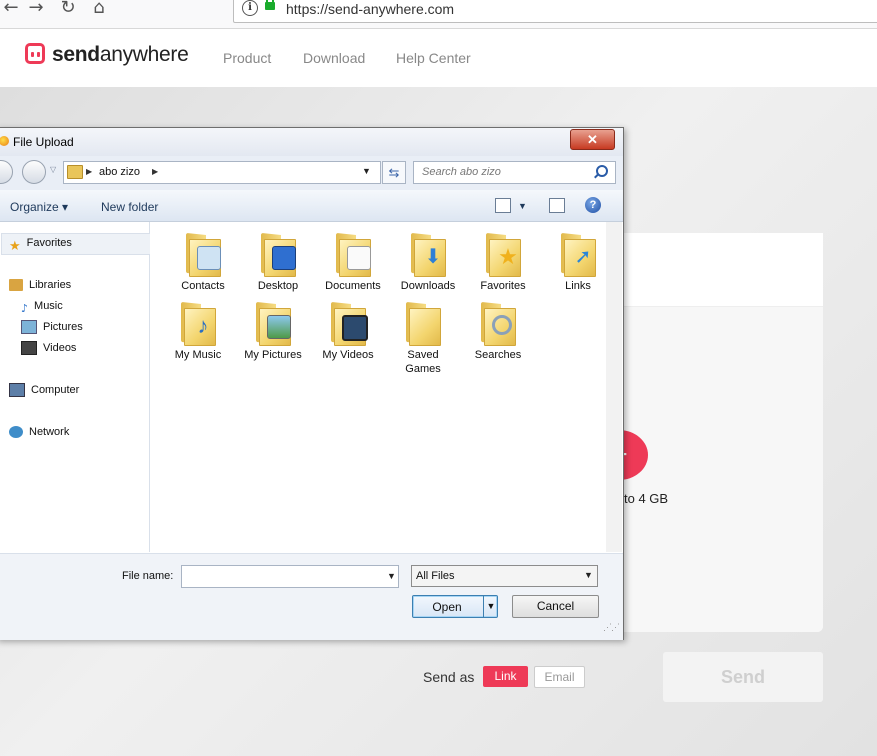  What do you see at coordinates (68, 9) in the screenshot?
I see `reload-icon: ↻` at bounding box center [68, 9].